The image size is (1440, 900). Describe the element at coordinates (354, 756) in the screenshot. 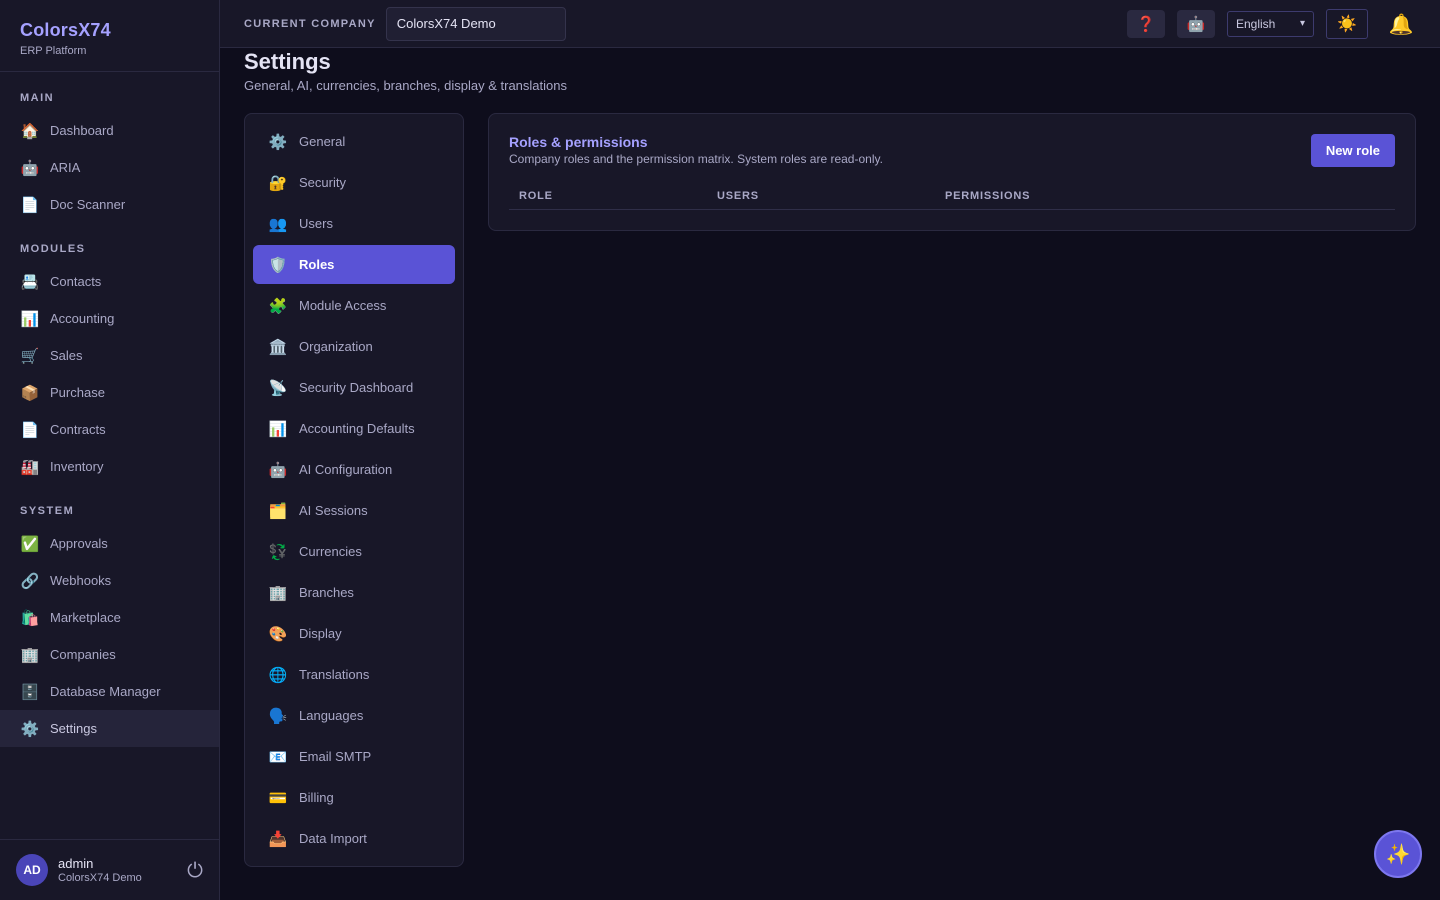

I see `settings-nav-email-smtp: 📧 Email SMTP` at that location.